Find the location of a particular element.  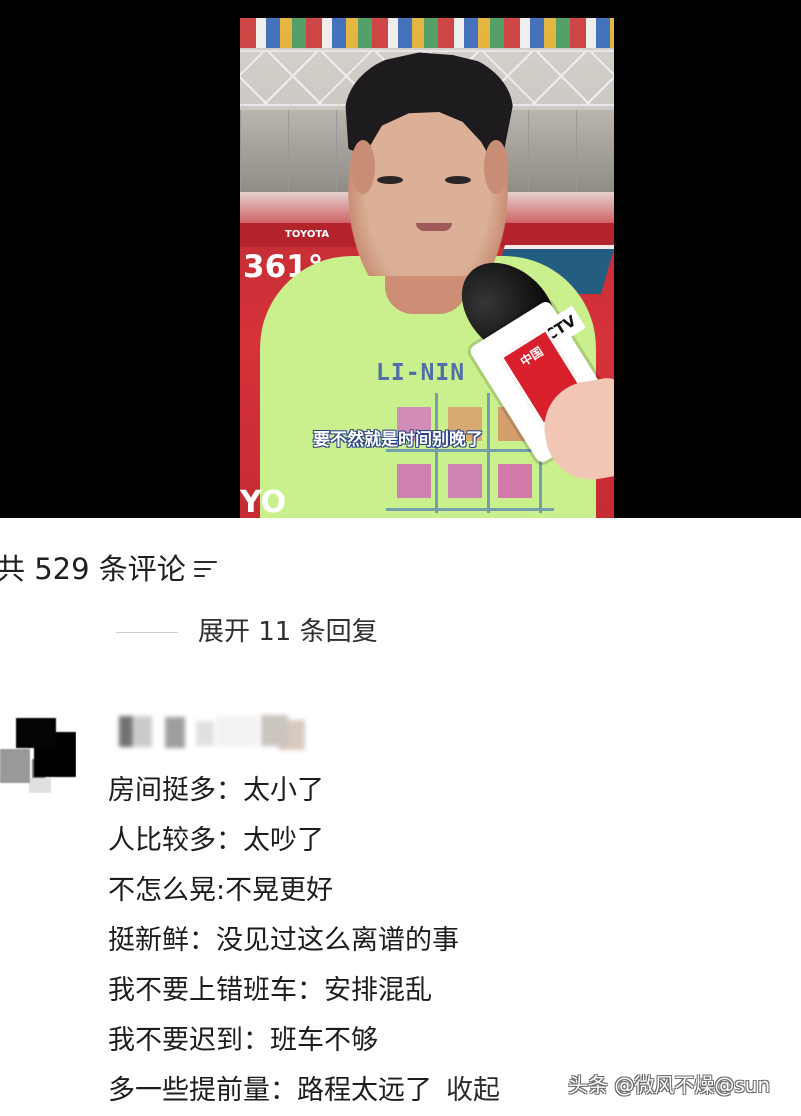

comments-header: 共 529 条评论 is located at coordinates (110, 569).